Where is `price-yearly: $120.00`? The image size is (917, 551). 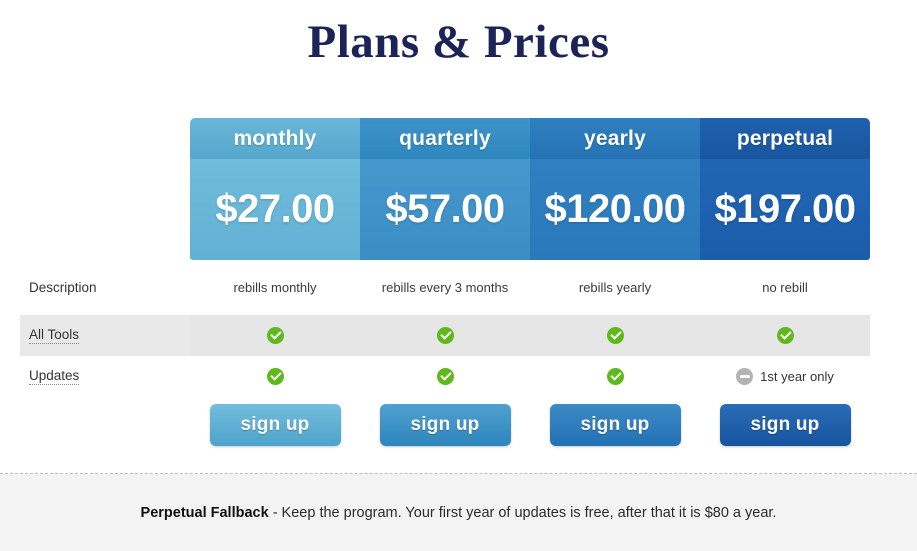 price-yearly: $120.00 is located at coordinates (615, 209).